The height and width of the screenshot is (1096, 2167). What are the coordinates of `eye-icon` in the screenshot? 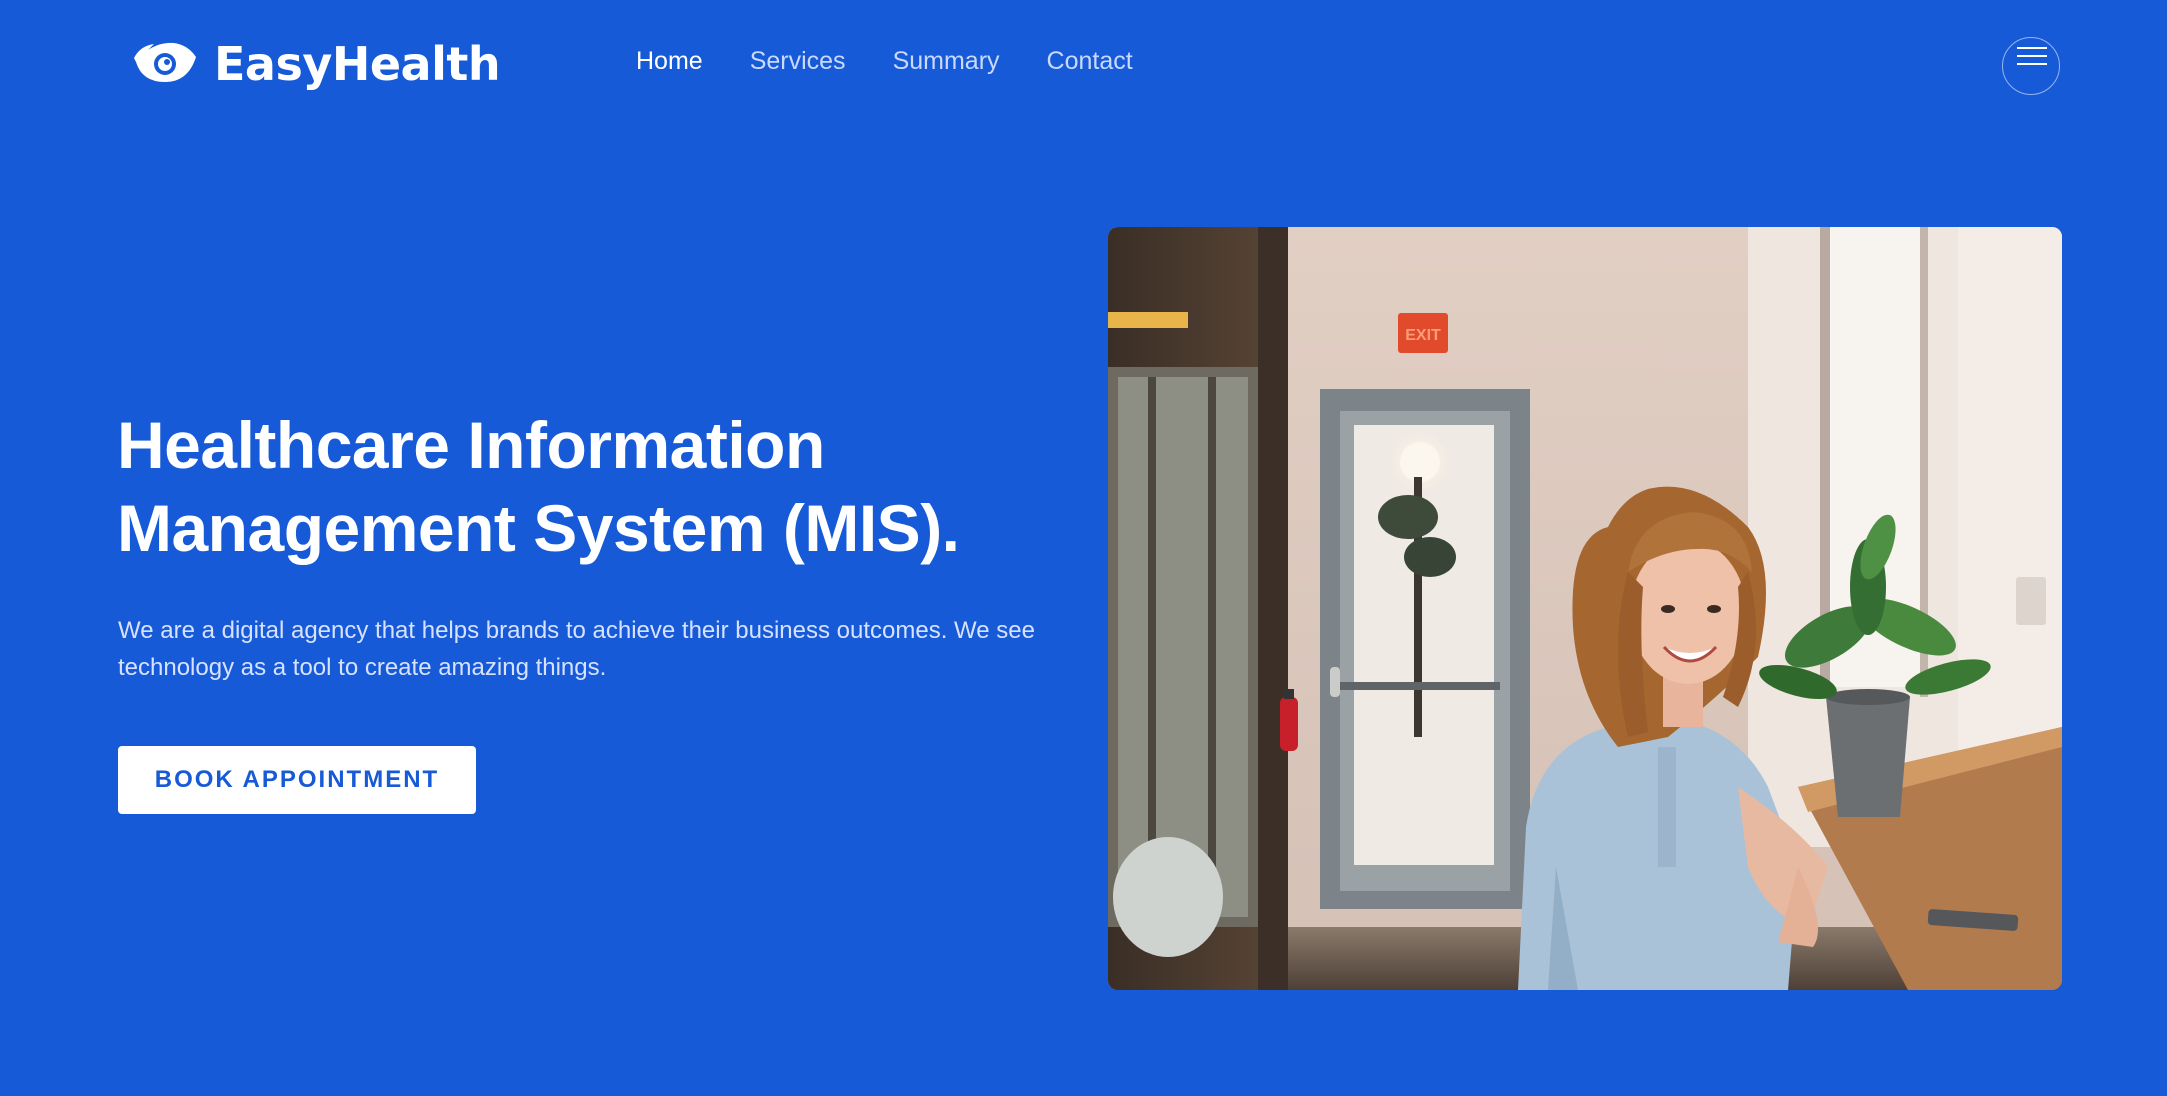 It's located at (165, 62).